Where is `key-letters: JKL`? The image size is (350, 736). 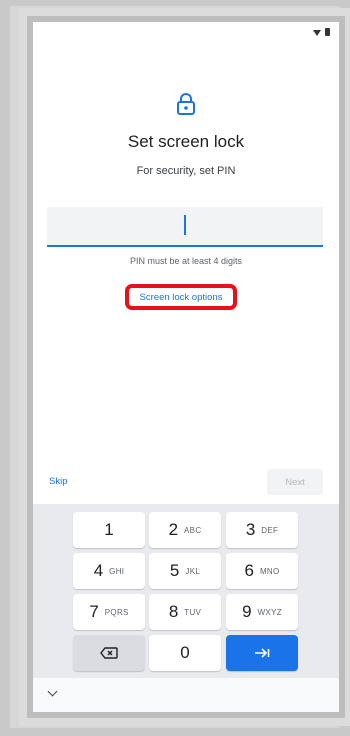 key-letters: JKL is located at coordinates (193, 571).